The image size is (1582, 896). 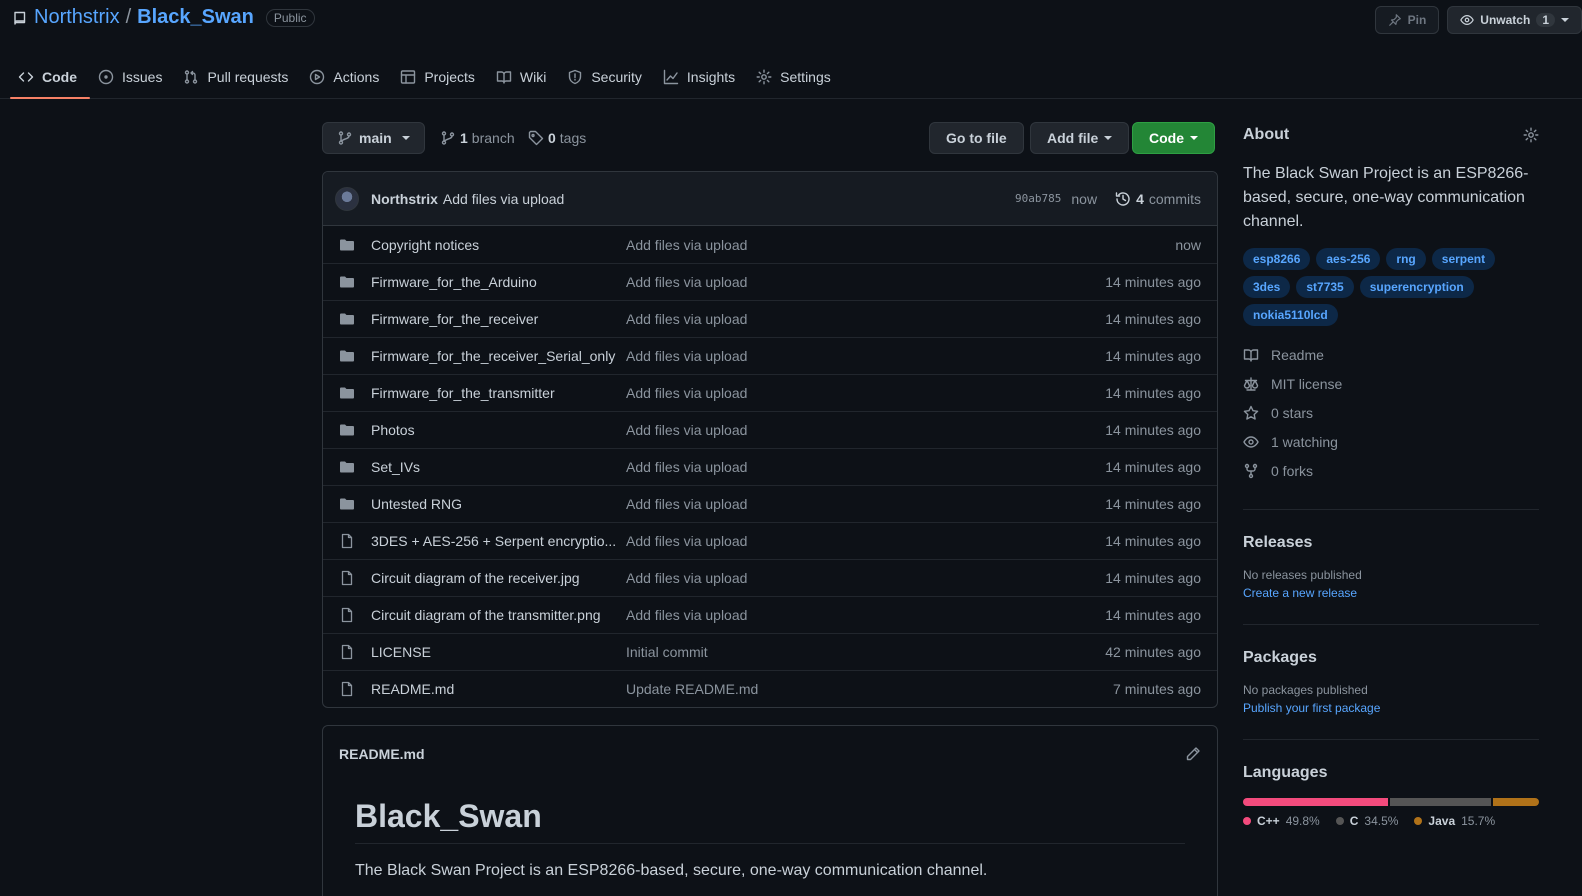 I want to click on file-name-link: LICENSE, so click(x=498, y=652).